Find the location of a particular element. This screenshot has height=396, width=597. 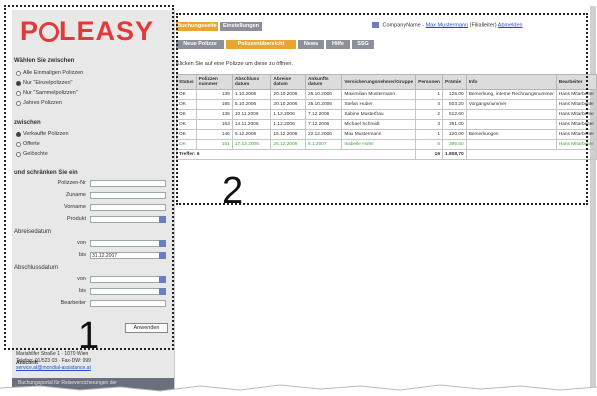

torn-edge is located at coordinates (298, 390).